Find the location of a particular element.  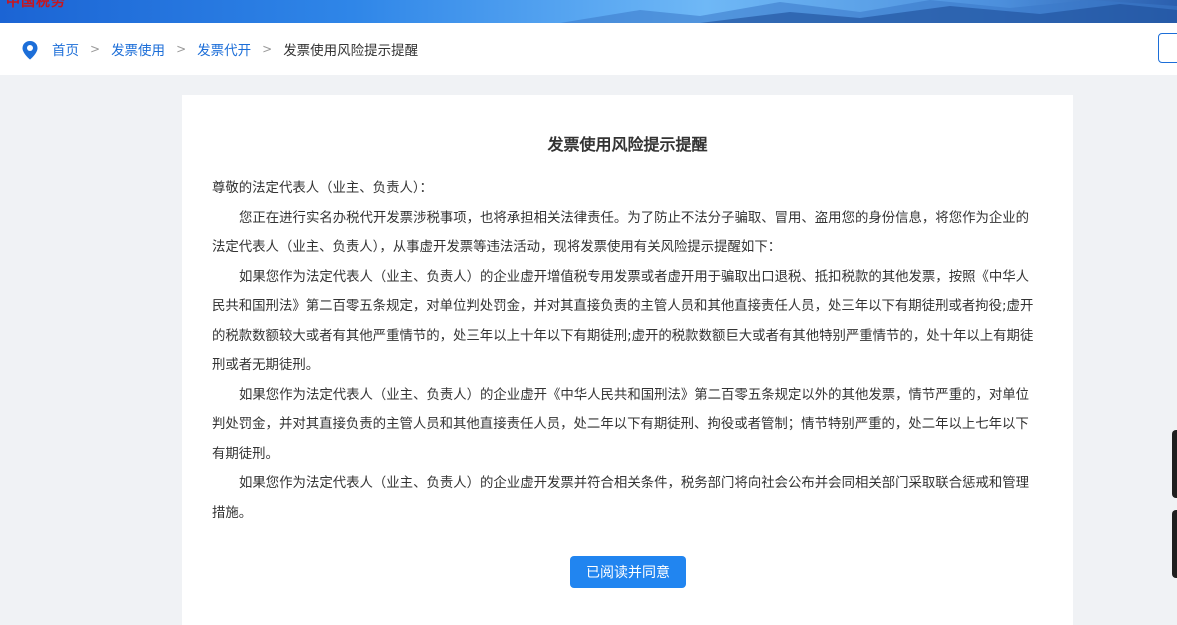

location-pin-icon is located at coordinates (30, 50).